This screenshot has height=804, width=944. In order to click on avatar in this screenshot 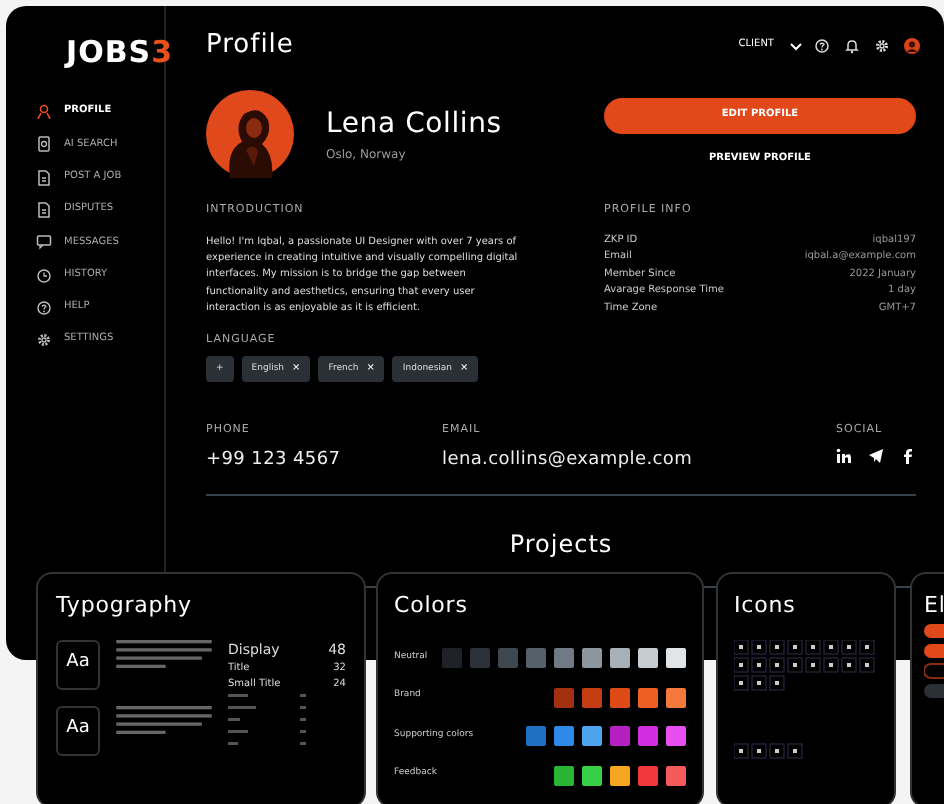, I will do `click(912, 45)`.